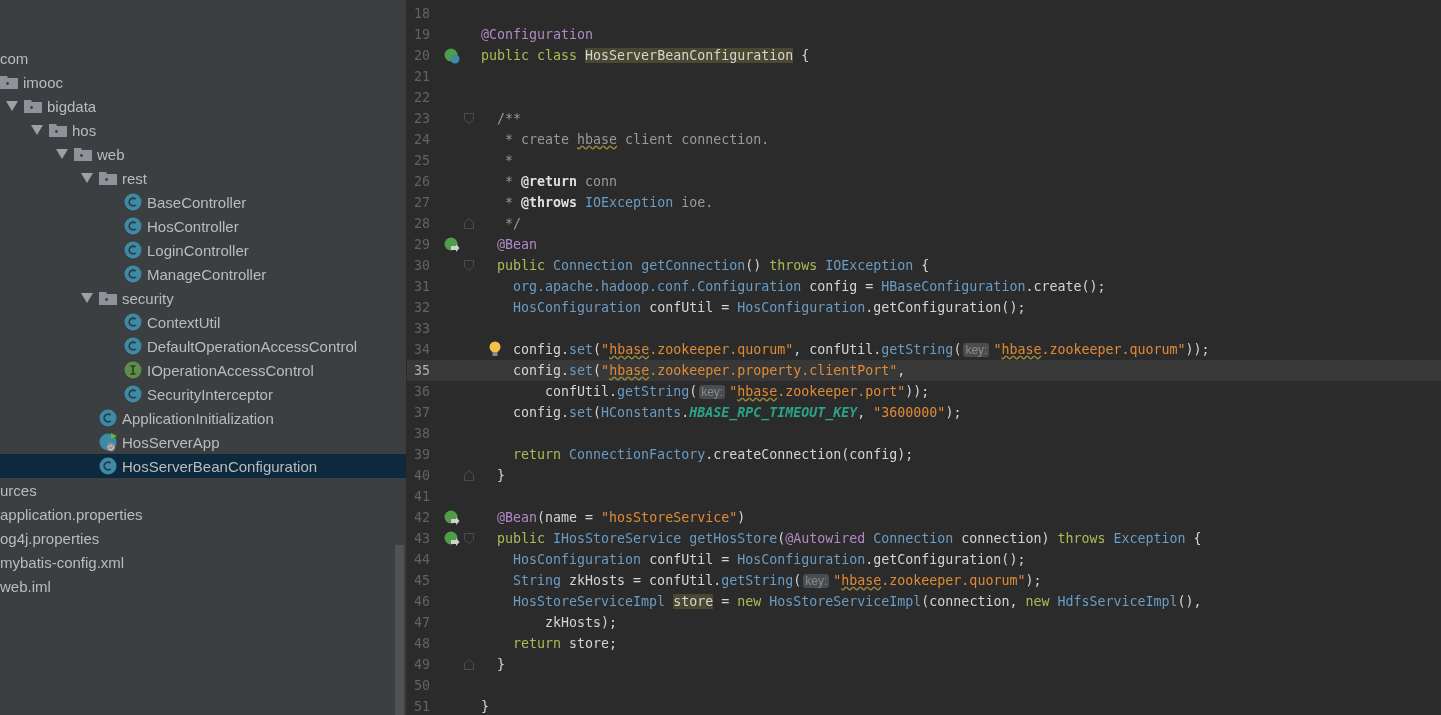 Image resolution: width=1441 pixels, height=715 pixels. I want to click on tree-row: urces, so click(203, 490).